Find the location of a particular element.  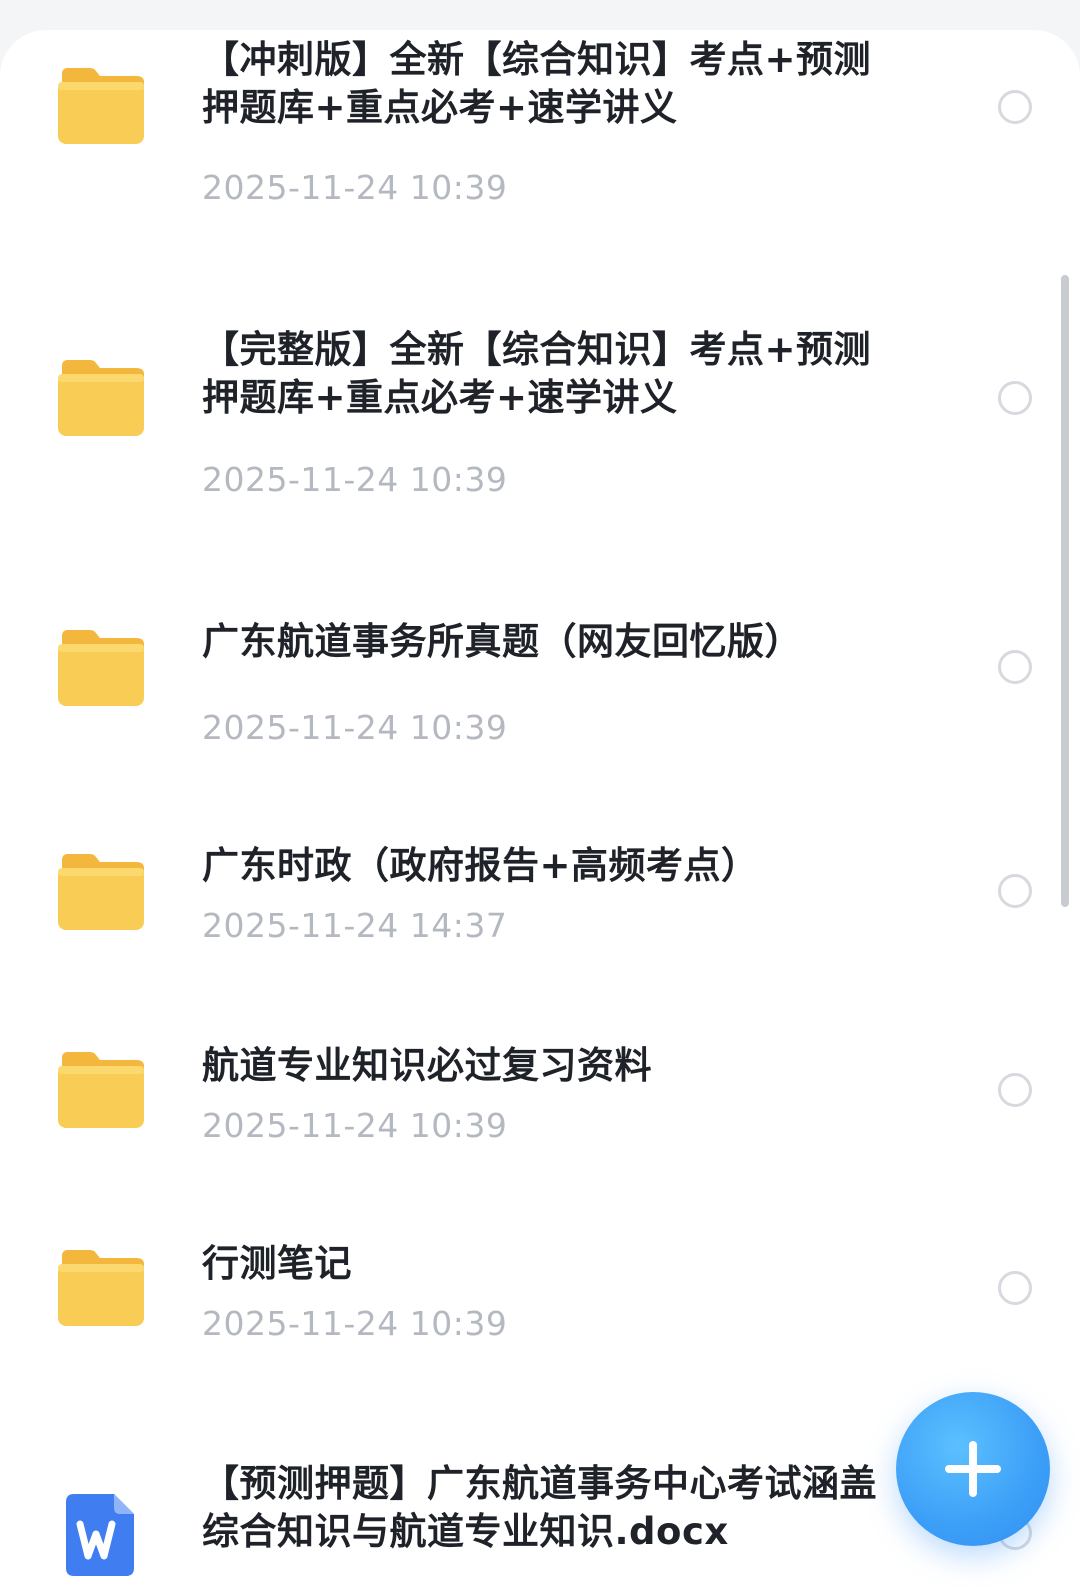

word-document-icon is located at coordinates (100, 1535).